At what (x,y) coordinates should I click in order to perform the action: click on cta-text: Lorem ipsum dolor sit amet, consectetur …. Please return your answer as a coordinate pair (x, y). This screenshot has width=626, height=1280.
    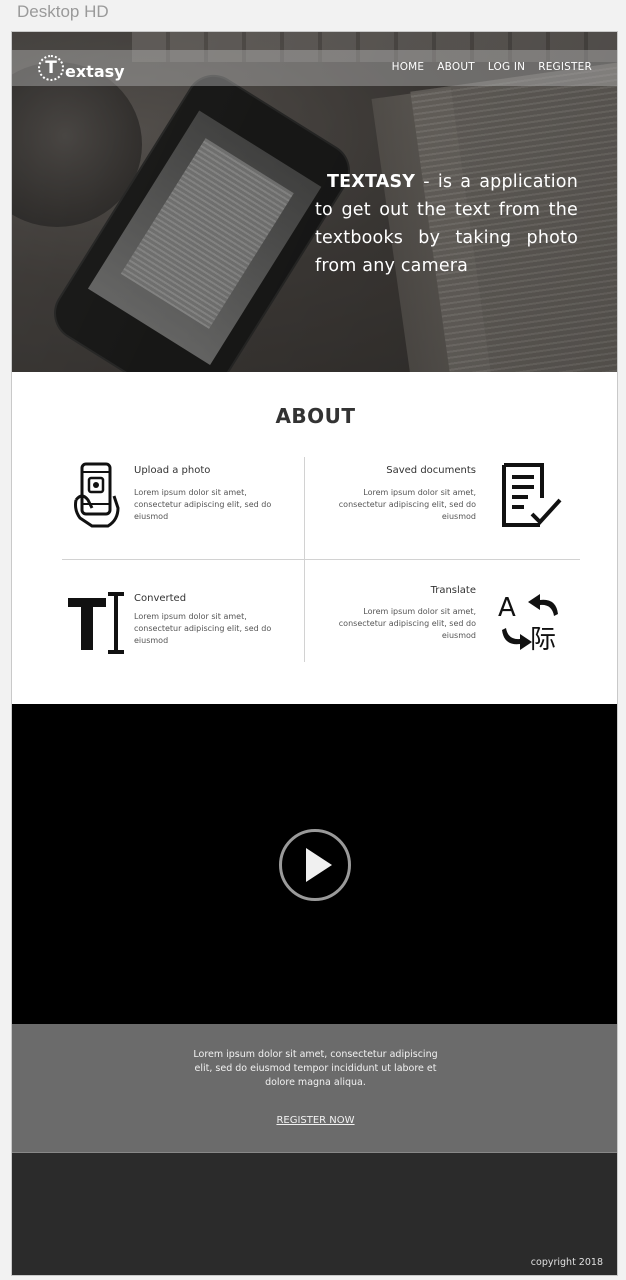
    Looking at the image, I should click on (315, 1068).